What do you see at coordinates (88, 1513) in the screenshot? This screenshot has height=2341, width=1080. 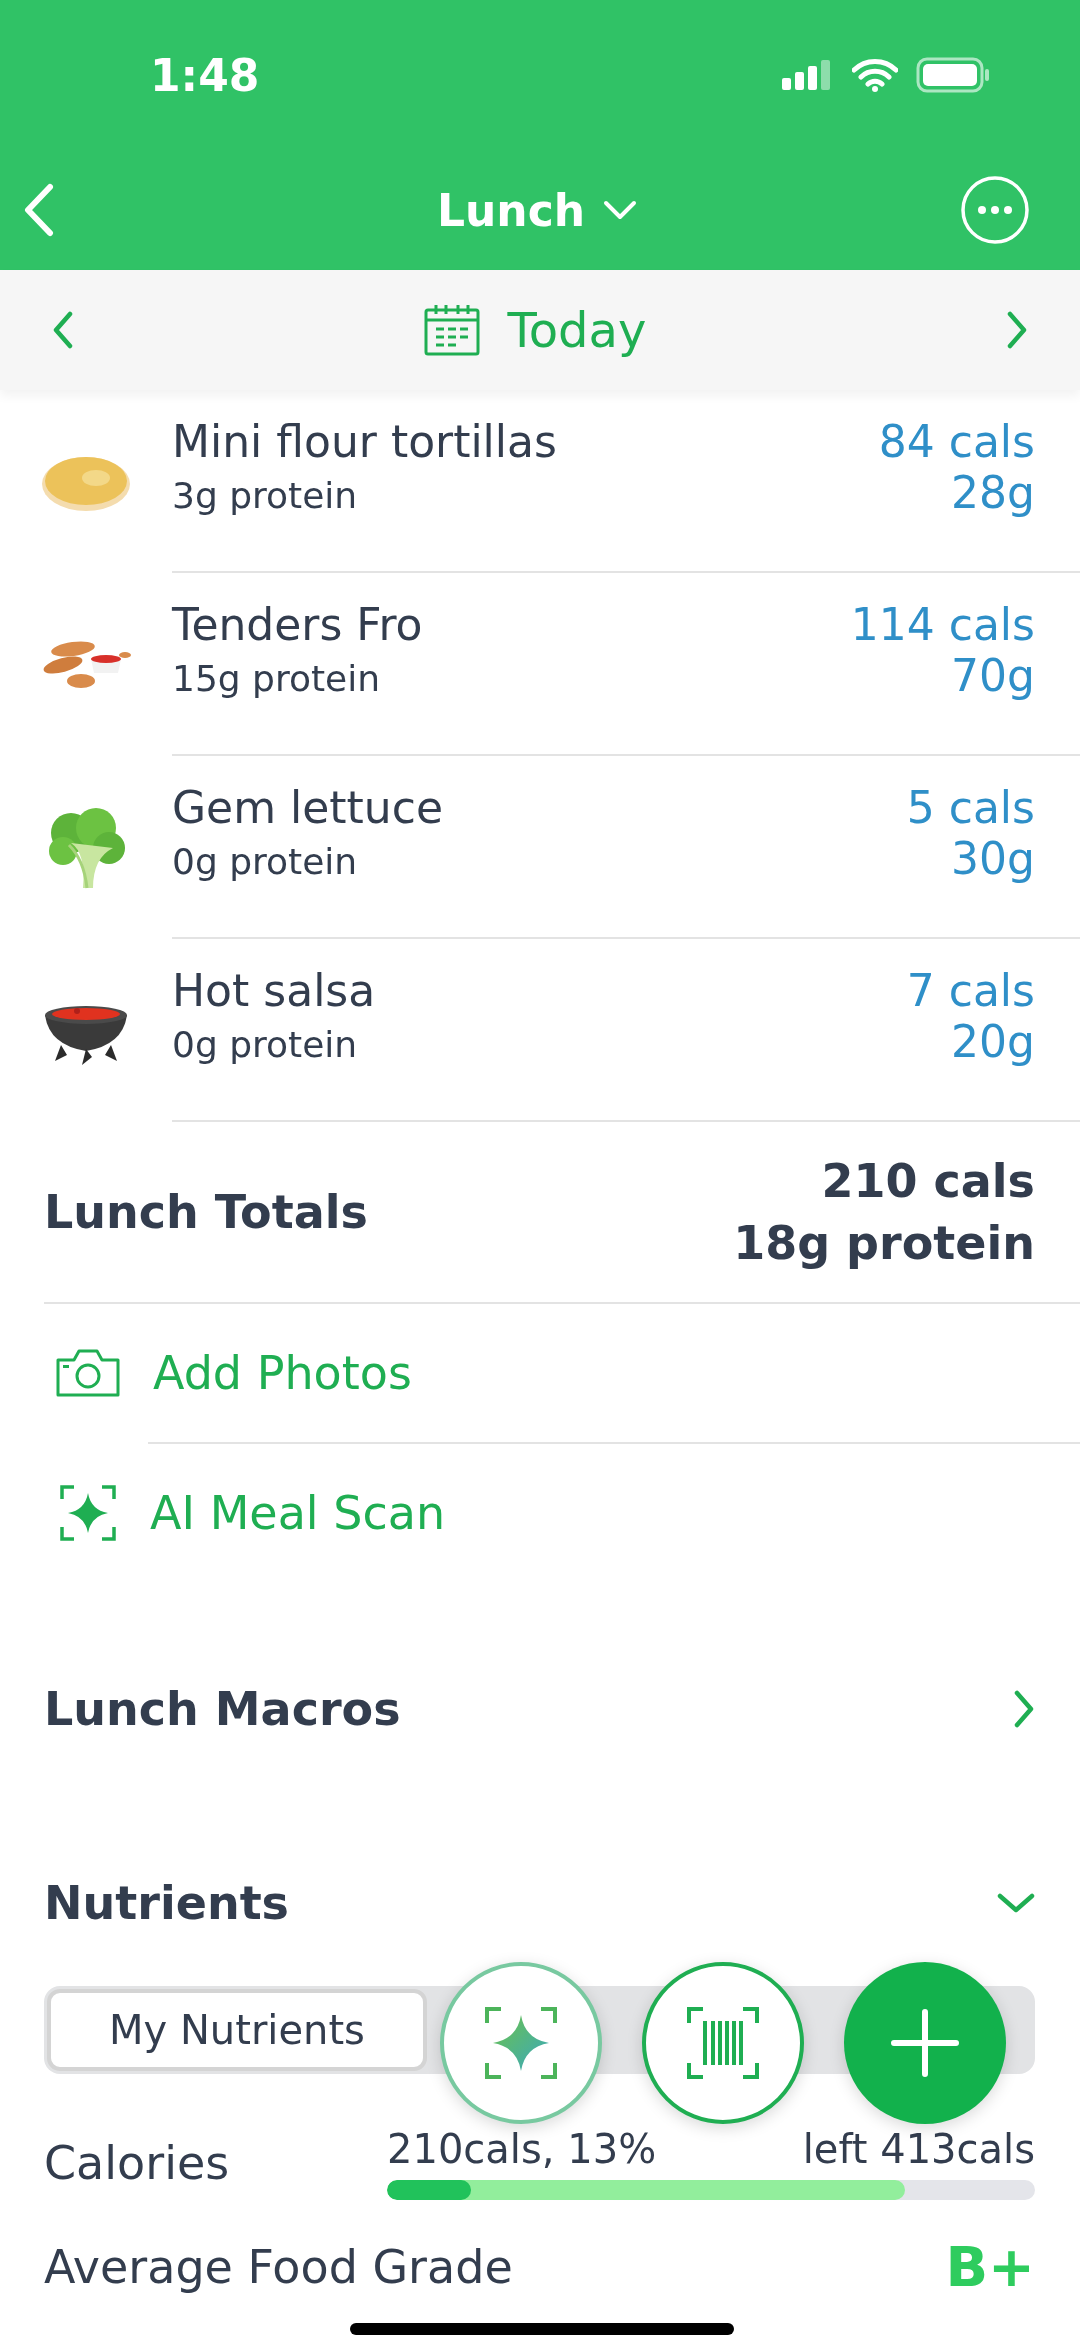 I see `sparkle-scan-icon` at bounding box center [88, 1513].